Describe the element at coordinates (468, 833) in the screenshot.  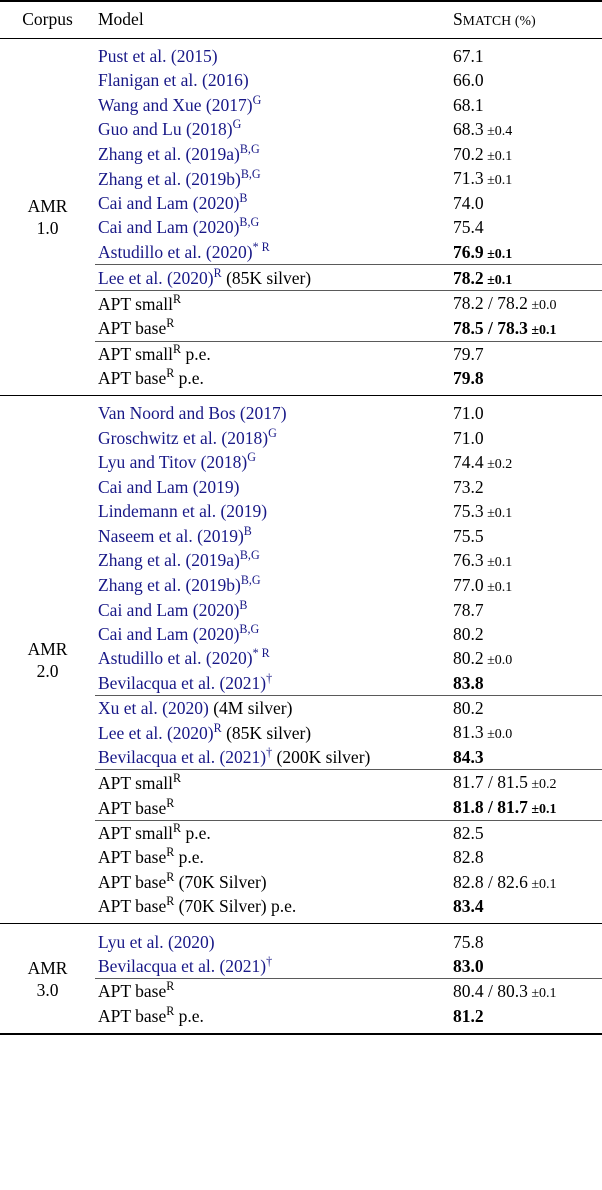
I see `smatch-value: 82.5` at that location.